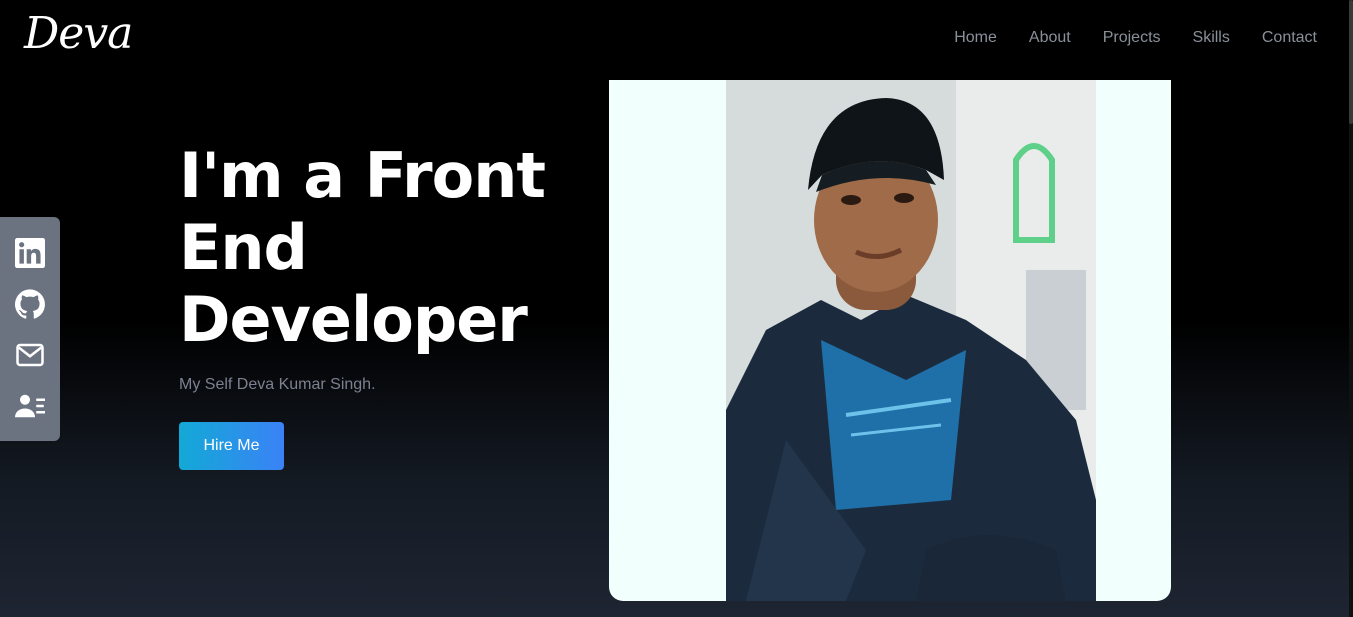 This screenshot has width=1353, height=617. What do you see at coordinates (1050, 38) in the screenshot?
I see `nav-about: About` at bounding box center [1050, 38].